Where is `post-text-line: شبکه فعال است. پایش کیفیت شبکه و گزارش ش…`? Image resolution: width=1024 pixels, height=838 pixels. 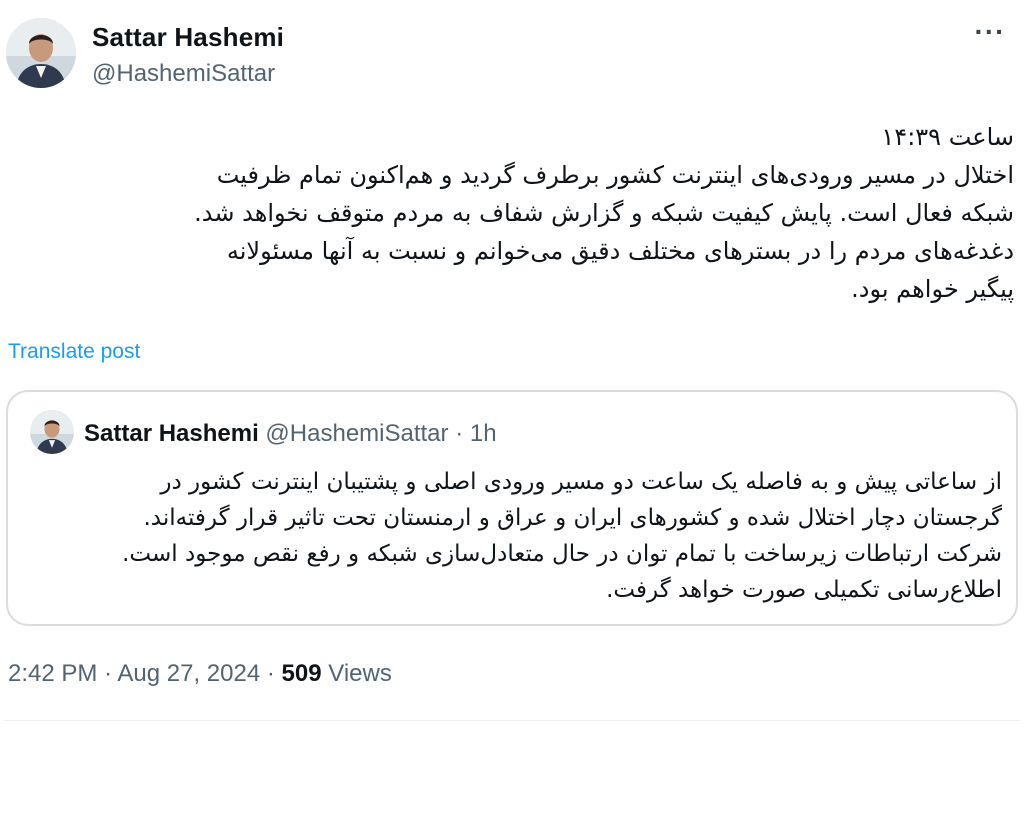 post-text-line: شبکه فعال است. پایش کیفیت شبکه و گزارش ش… is located at coordinates (604, 213).